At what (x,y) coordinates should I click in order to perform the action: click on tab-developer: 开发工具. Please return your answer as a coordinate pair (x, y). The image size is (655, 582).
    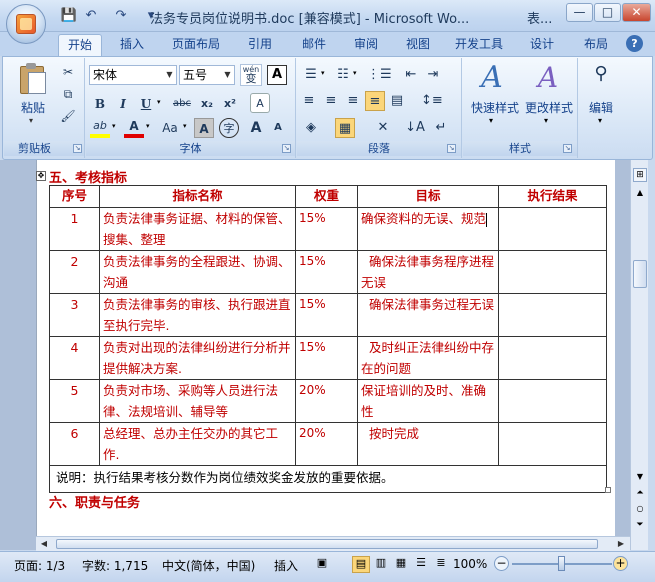
    Looking at the image, I should click on (479, 45).